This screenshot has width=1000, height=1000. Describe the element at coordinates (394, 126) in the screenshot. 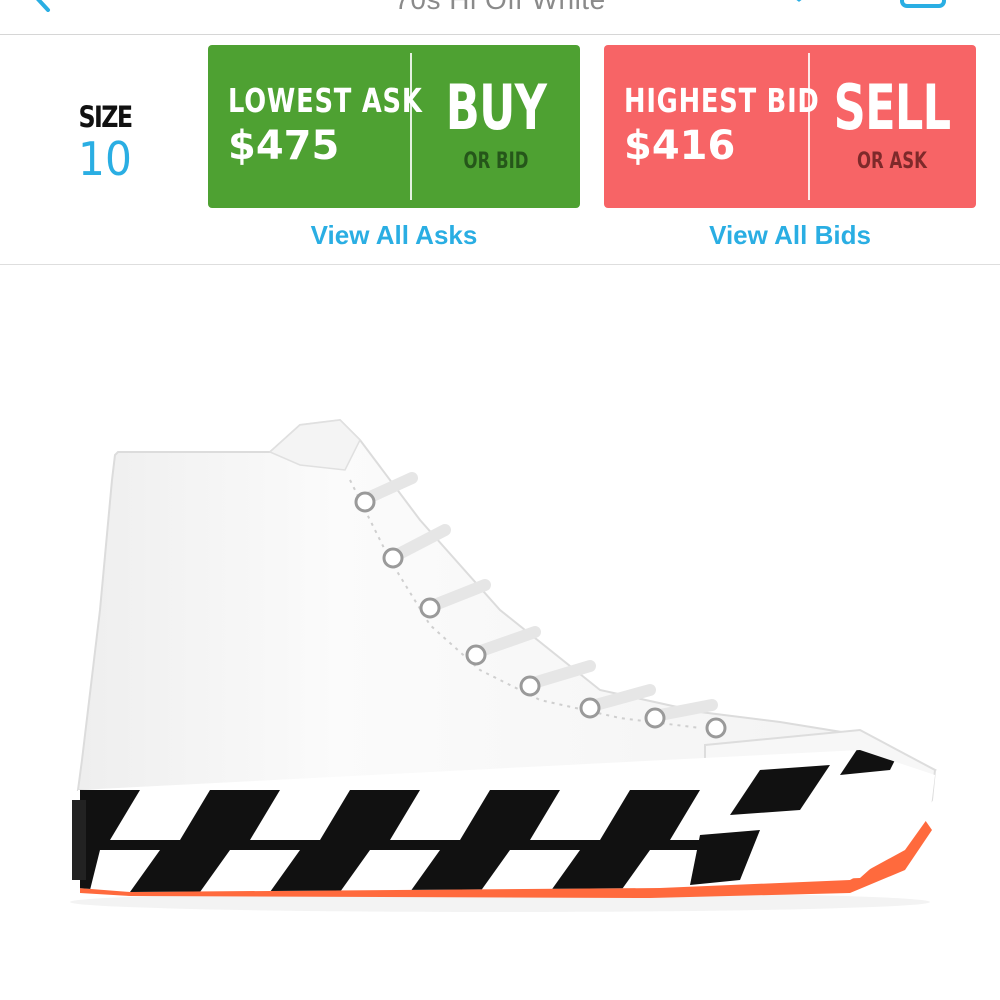

I see `buy-card: LOWEST ASK $475 BUY OR BID` at that location.